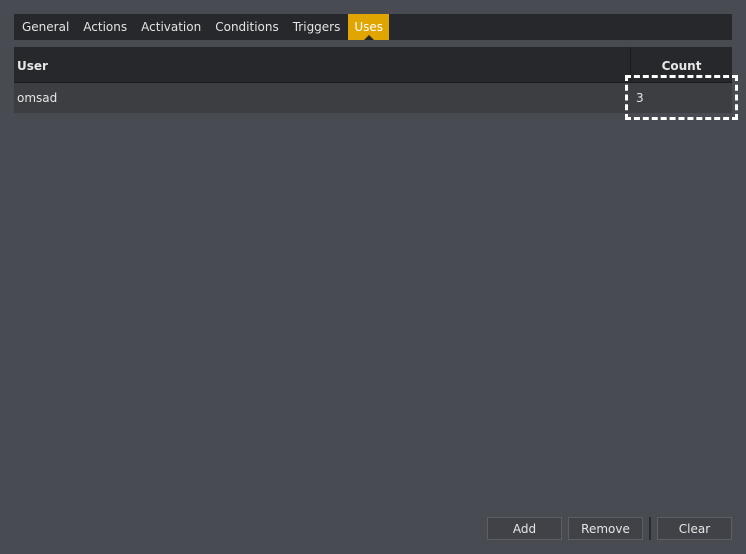  Describe the element at coordinates (681, 64) in the screenshot. I see `column-header-count: Count` at that location.